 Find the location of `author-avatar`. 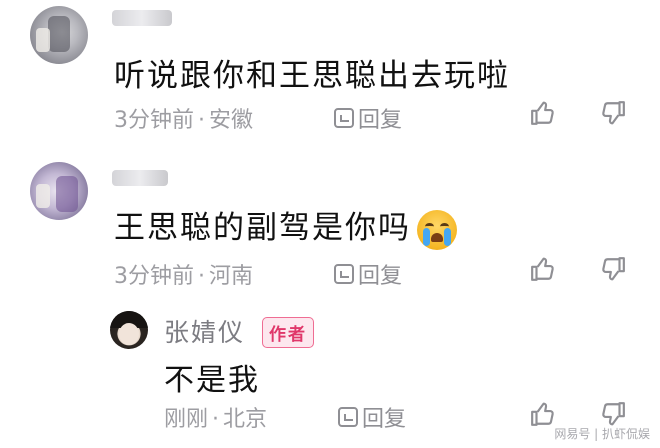

author-avatar is located at coordinates (129, 330).